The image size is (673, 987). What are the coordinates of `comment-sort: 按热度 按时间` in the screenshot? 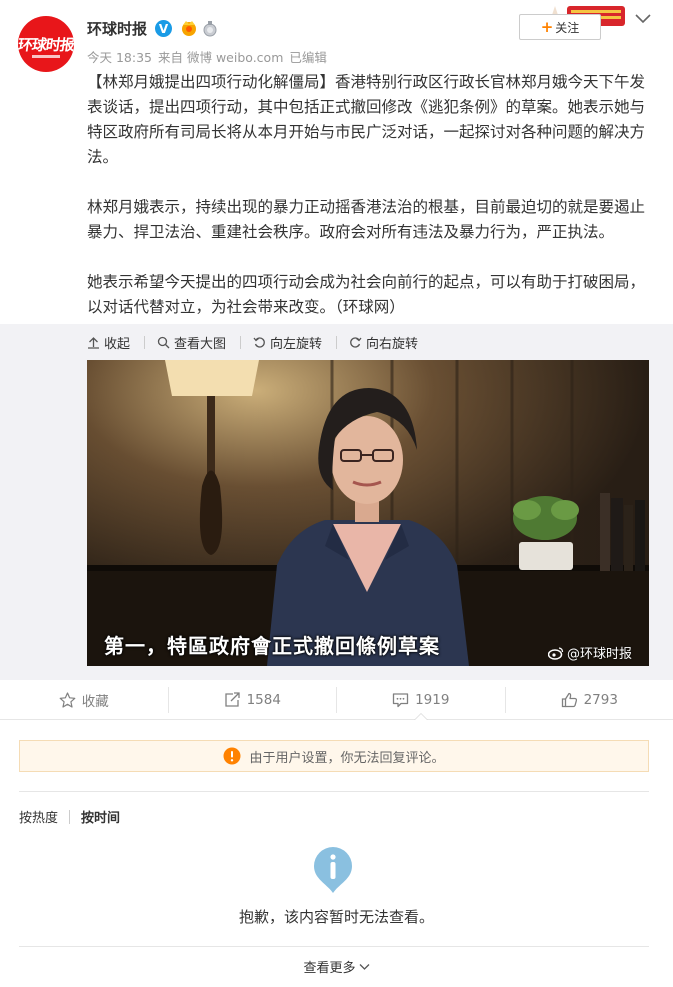 It's located at (69, 816).